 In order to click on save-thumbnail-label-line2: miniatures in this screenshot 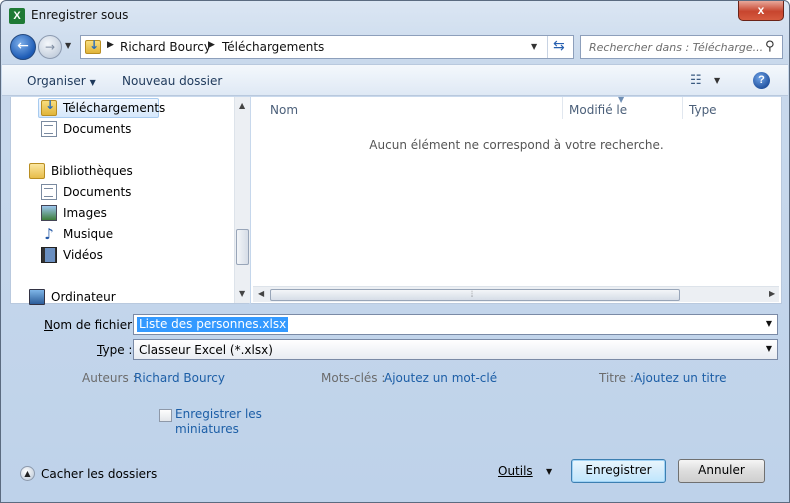, I will do `click(207, 429)`.